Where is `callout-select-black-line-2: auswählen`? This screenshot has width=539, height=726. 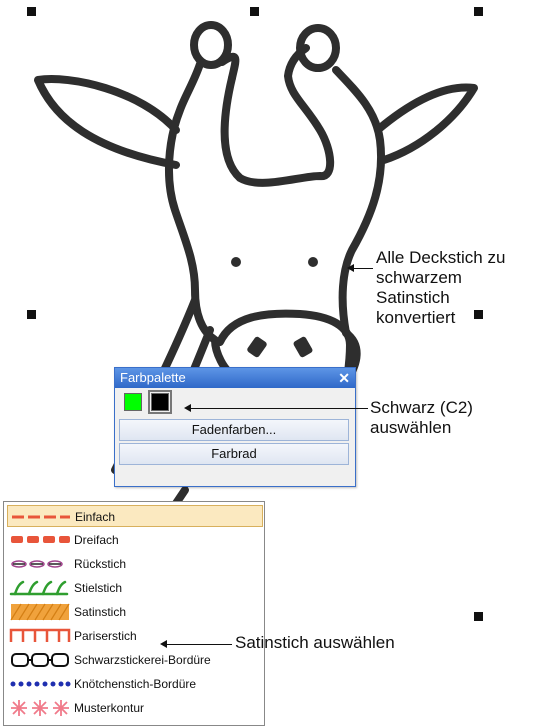
callout-select-black-line-2: auswählen is located at coordinates (411, 427).